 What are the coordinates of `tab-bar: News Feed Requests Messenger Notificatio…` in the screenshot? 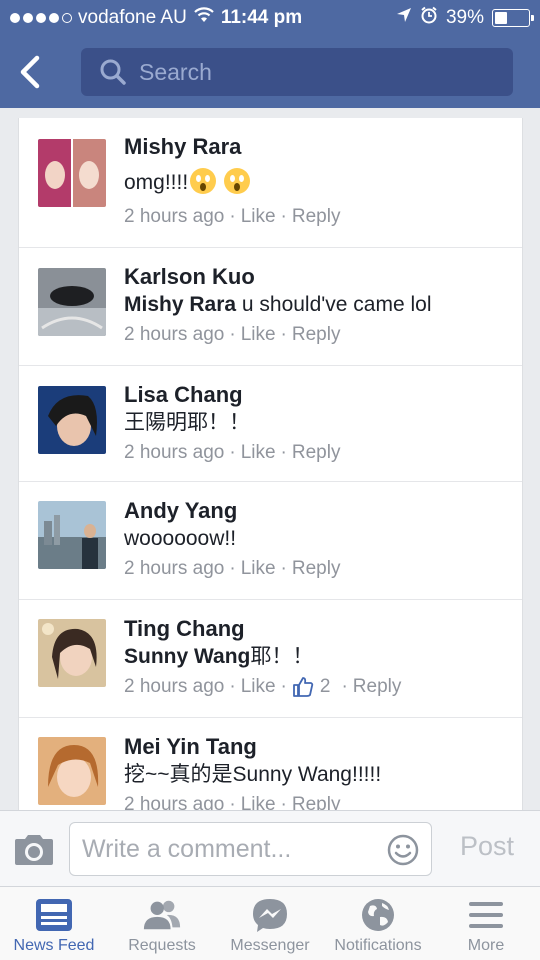 It's located at (270, 923).